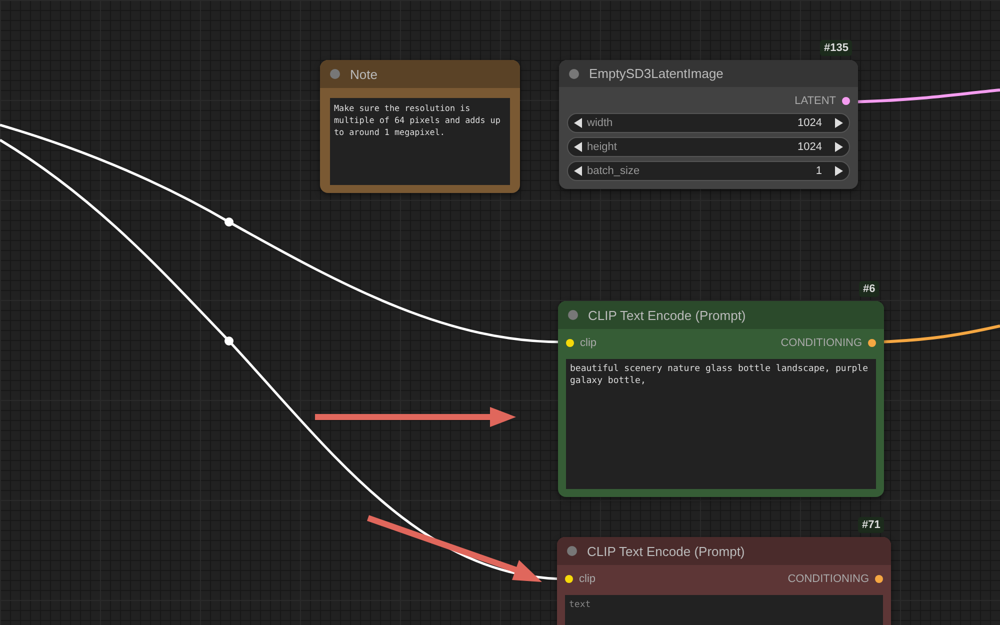 Image resolution: width=1000 pixels, height=625 pixels. What do you see at coordinates (836, 48) in the screenshot?
I see `node-id-badge: #135` at bounding box center [836, 48].